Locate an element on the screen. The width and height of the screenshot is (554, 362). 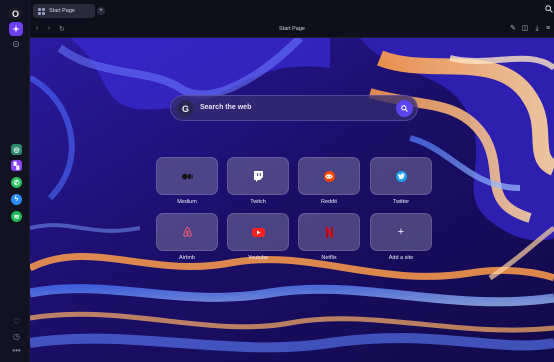
speed-dial-medium is located at coordinates (187, 176).